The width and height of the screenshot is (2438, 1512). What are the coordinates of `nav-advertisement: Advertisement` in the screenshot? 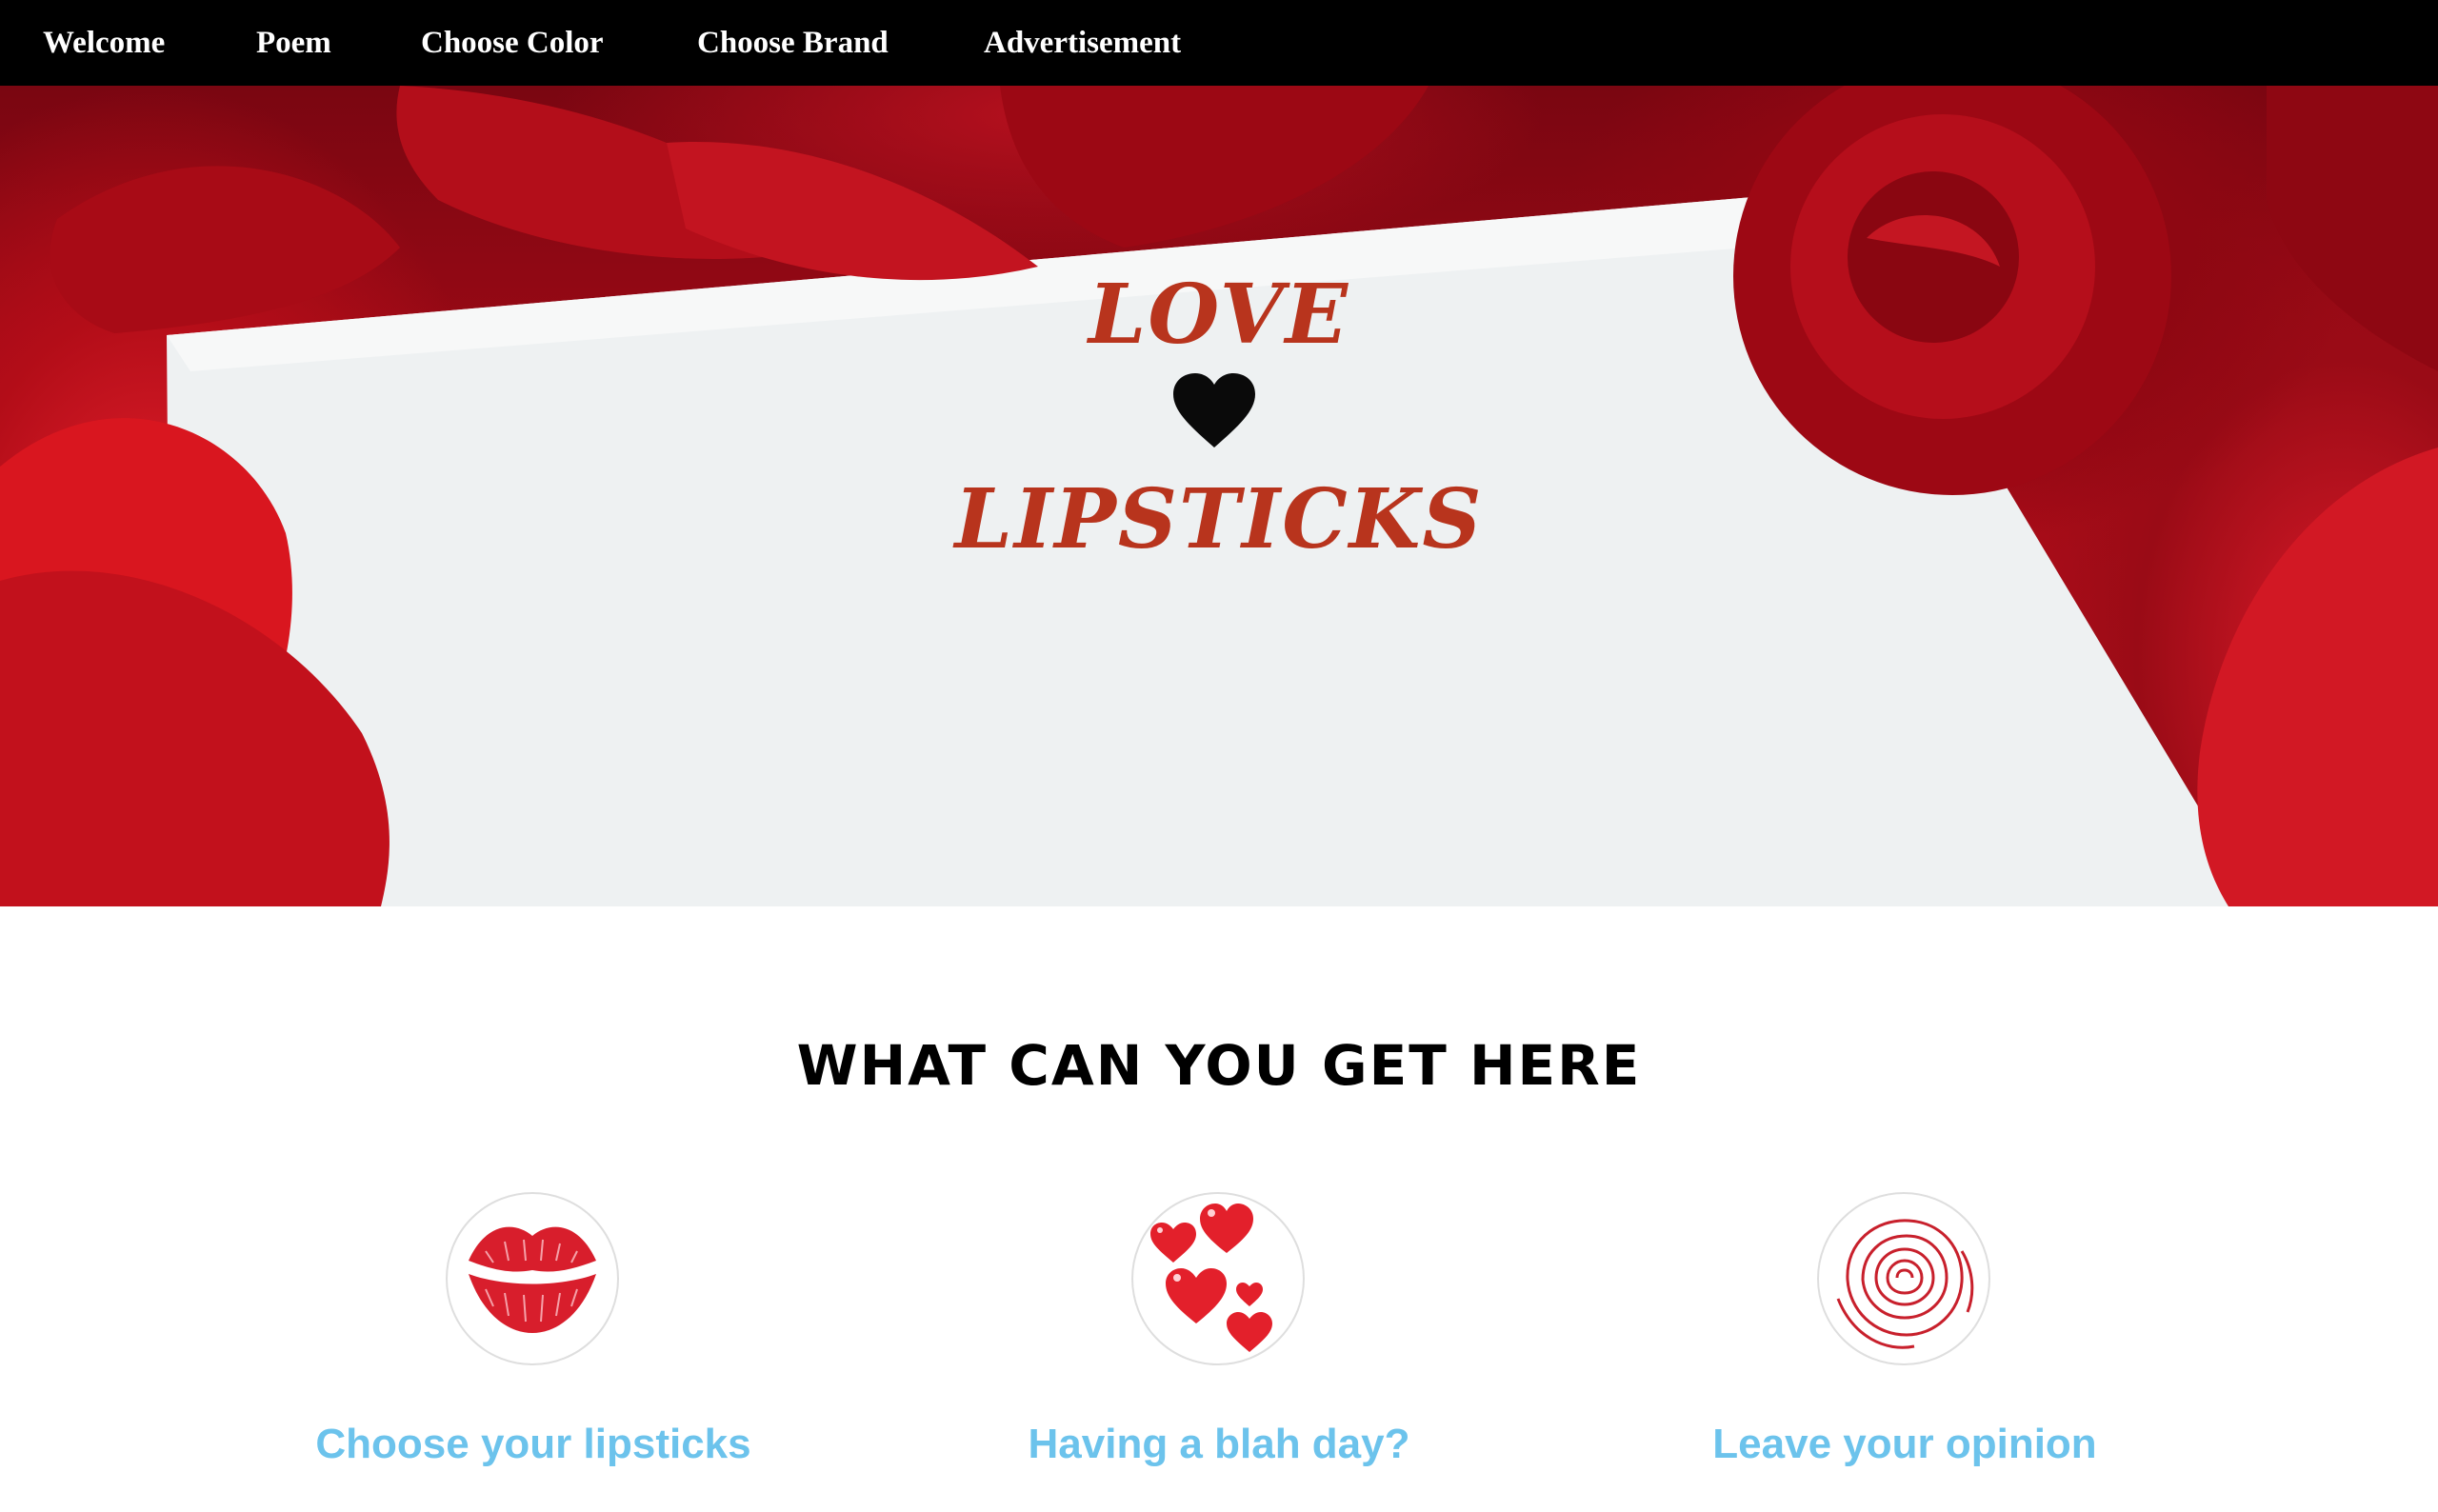 It's located at (1082, 43).